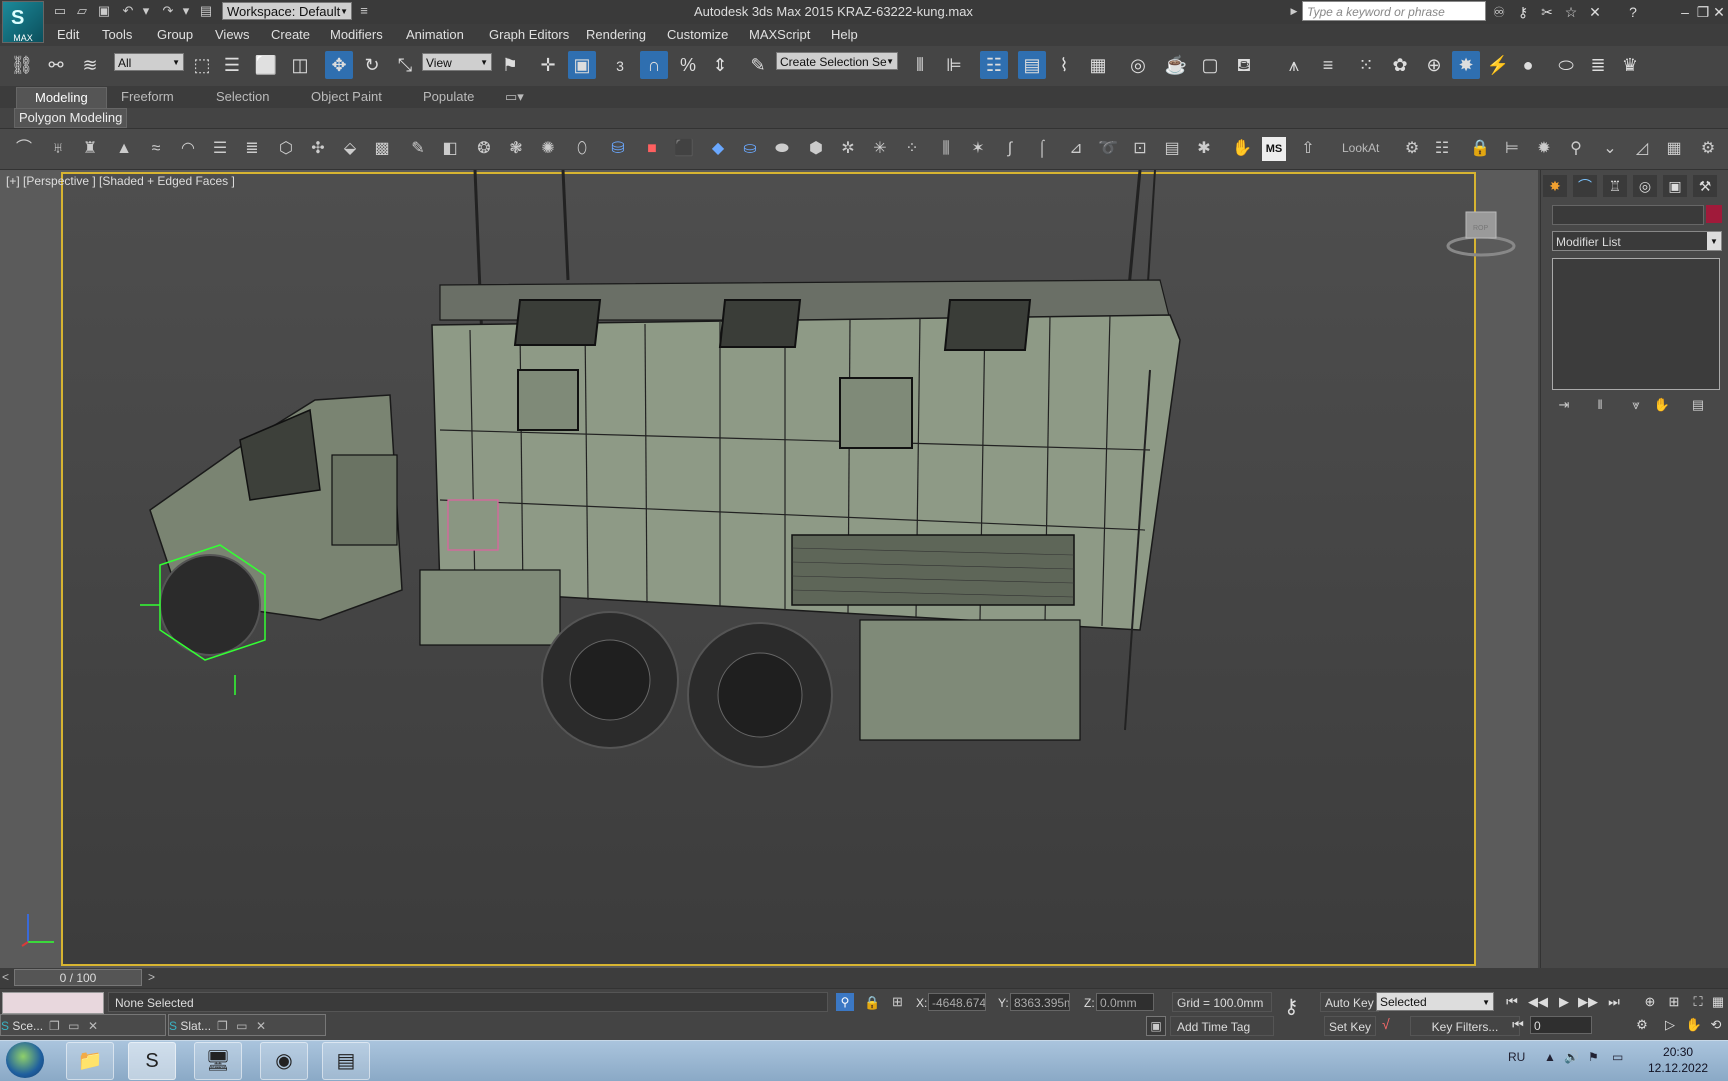 The height and width of the screenshot is (1081, 1728). Describe the element at coordinates (1523, 12) in the screenshot. I see `key-icon: ⚷` at that location.